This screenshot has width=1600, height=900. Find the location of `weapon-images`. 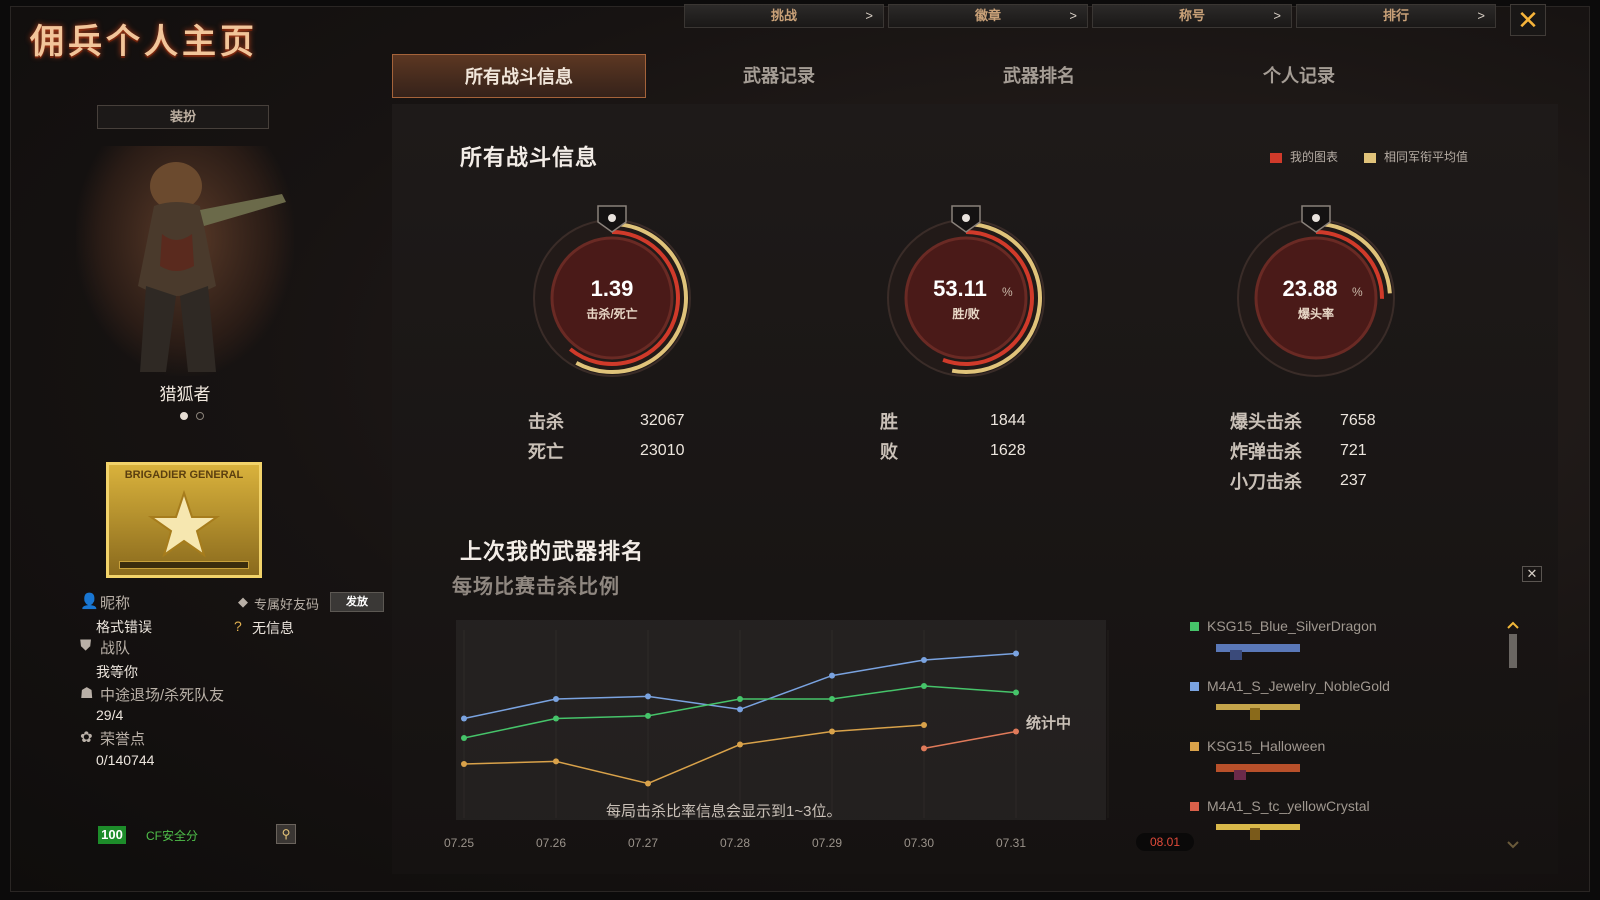

weapon-images is located at coordinates (1258, 742).